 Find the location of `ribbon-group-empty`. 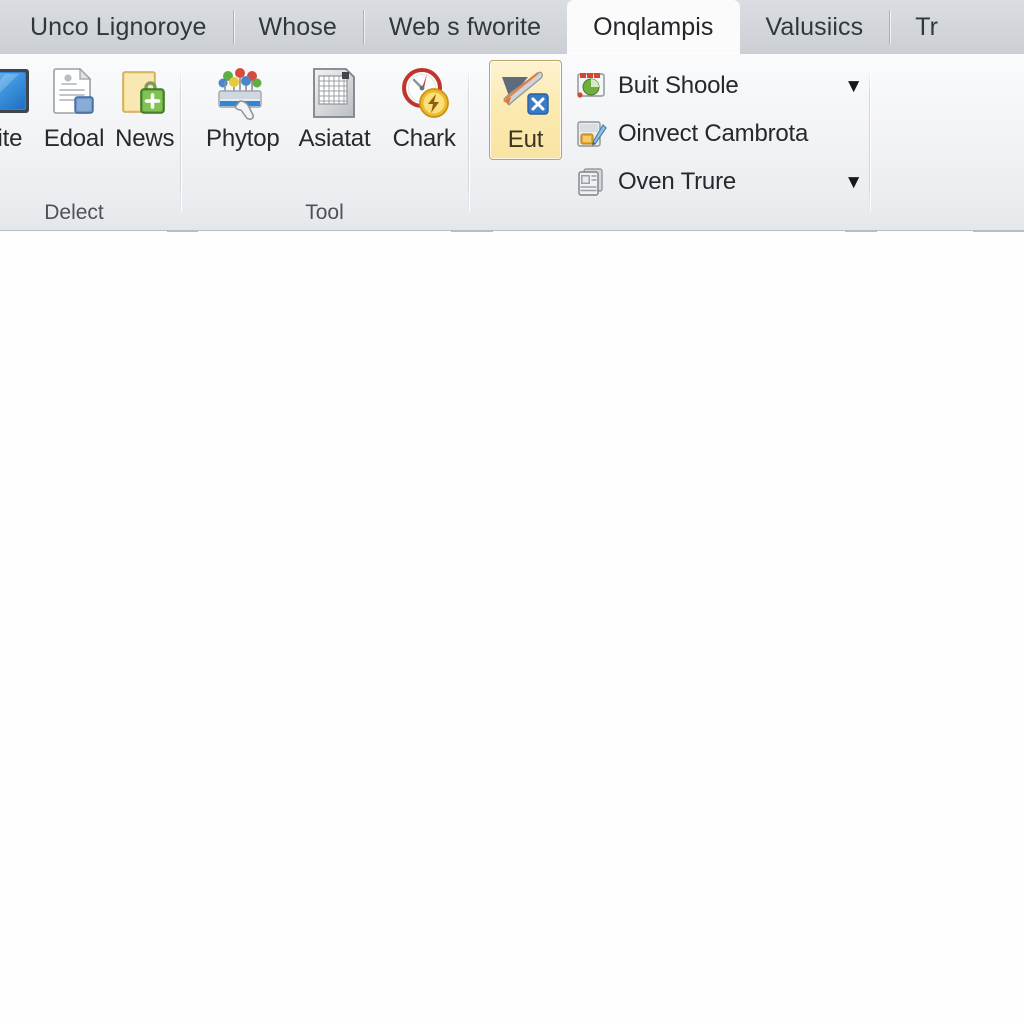

ribbon-group-empty is located at coordinates (925, 143).